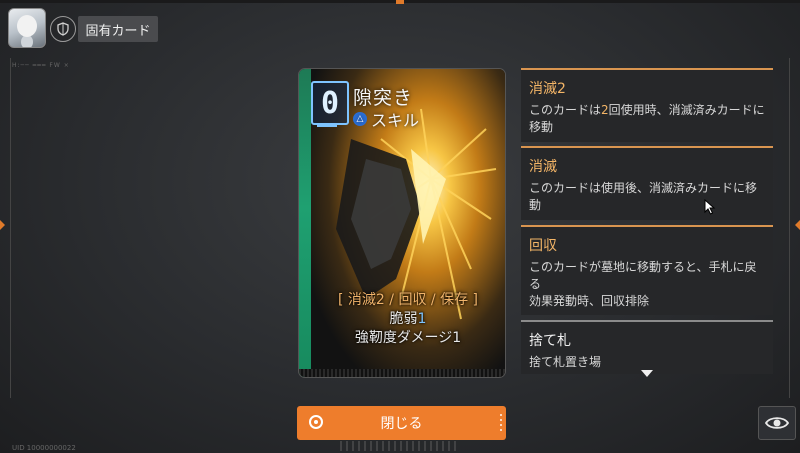  I want to click on panel-desc: このカードは2回使用時、消滅済みカードに移動, so click(647, 118).